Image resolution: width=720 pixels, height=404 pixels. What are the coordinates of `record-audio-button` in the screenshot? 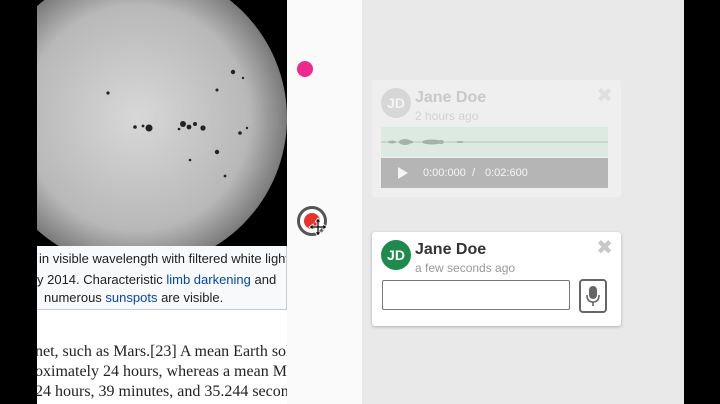 It's located at (593, 296).